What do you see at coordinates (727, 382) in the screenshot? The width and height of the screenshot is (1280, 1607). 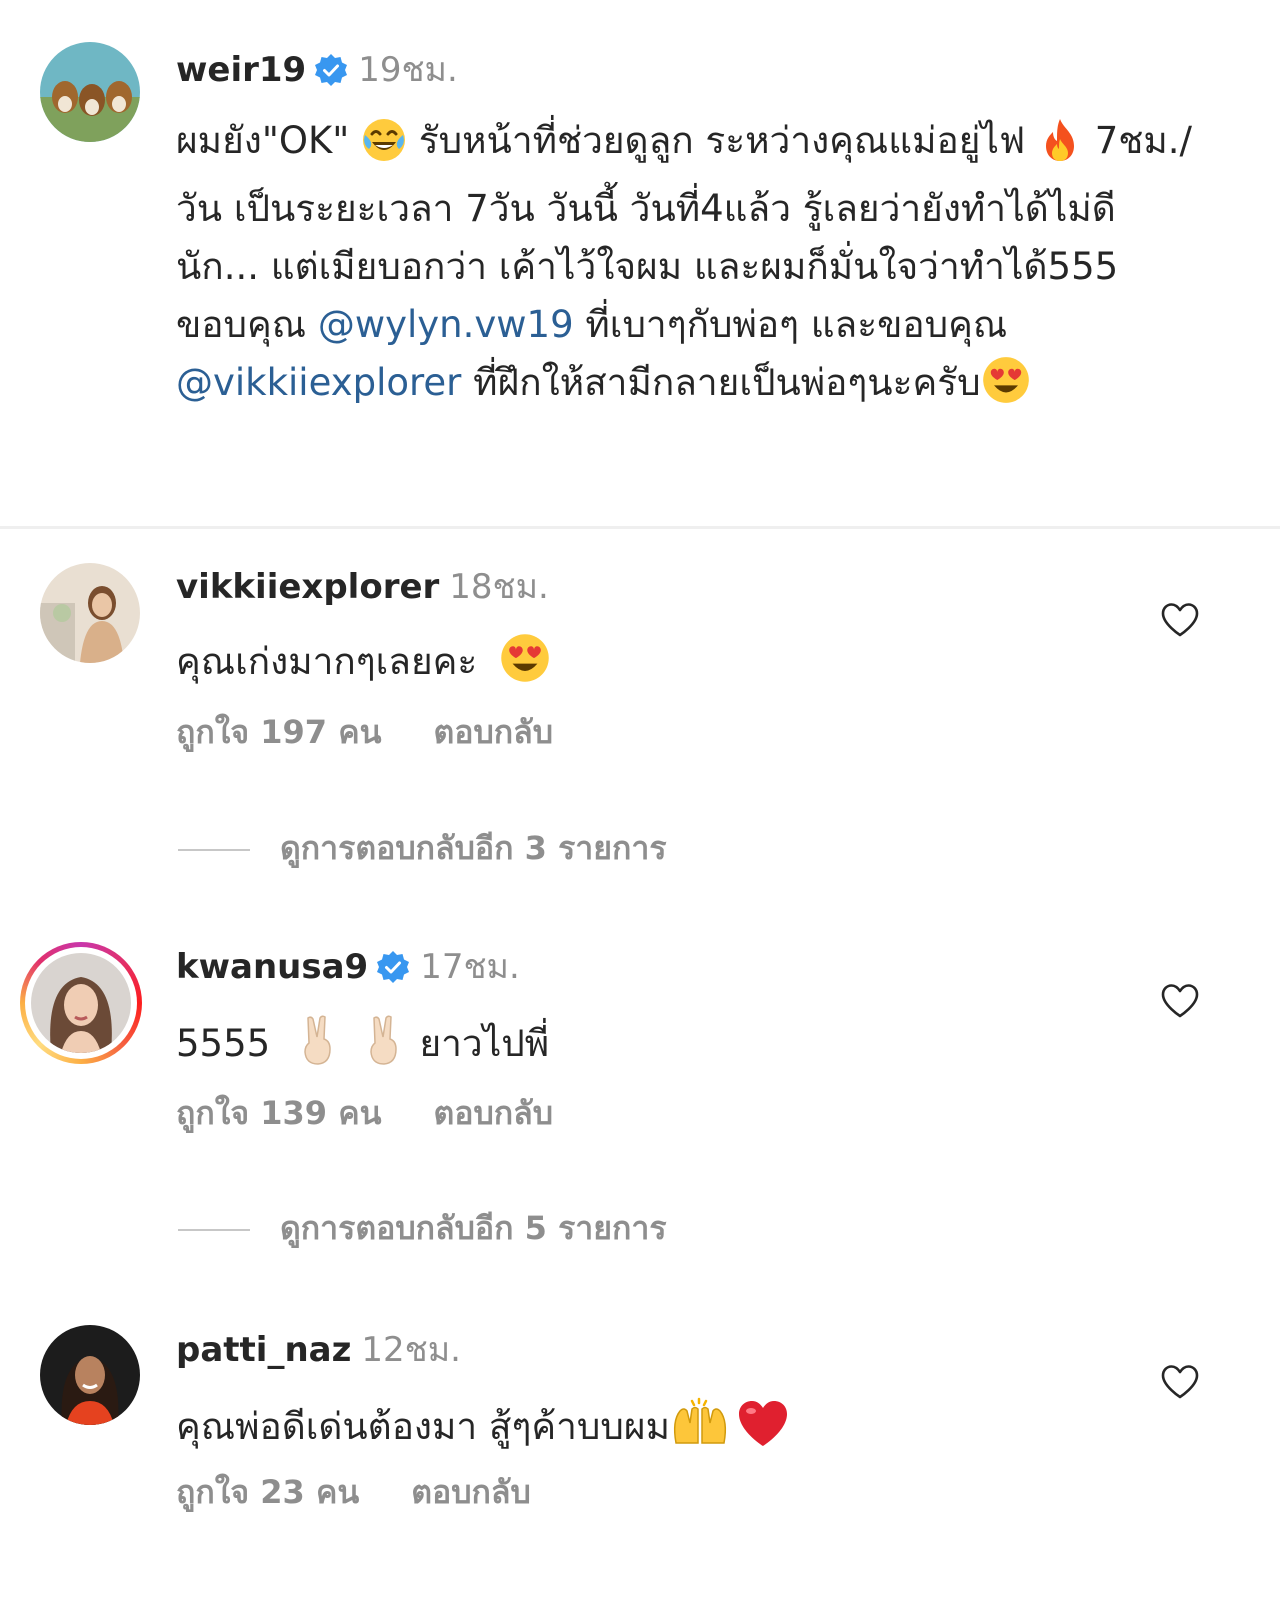 I see `caption-text-5: ที่ฝึกให้สามีกลายเป็นพ่อๆนะครับ` at bounding box center [727, 382].